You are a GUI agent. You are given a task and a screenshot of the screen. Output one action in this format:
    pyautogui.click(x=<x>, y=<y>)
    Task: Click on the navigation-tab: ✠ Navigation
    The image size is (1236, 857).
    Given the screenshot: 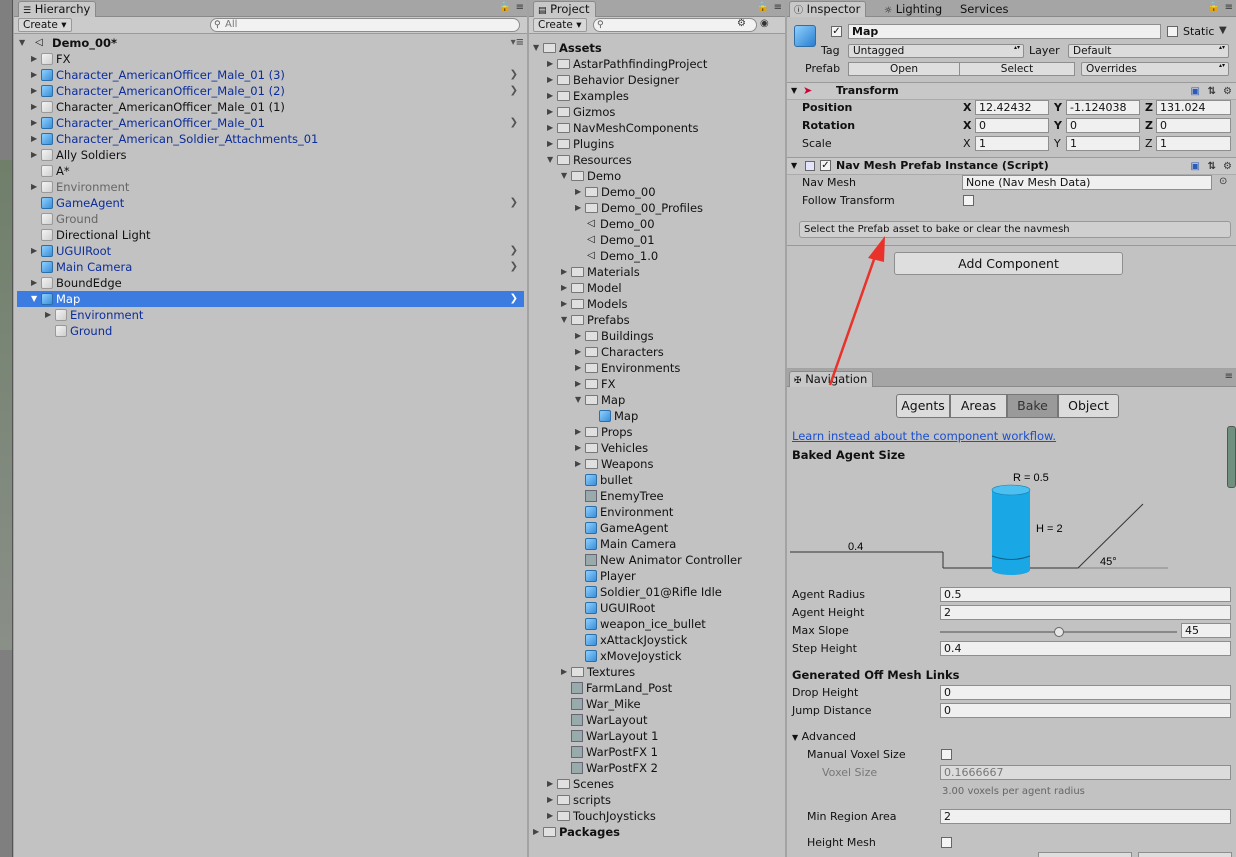 What is the action you would take?
    pyautogui.click(x=831, y=379)
    